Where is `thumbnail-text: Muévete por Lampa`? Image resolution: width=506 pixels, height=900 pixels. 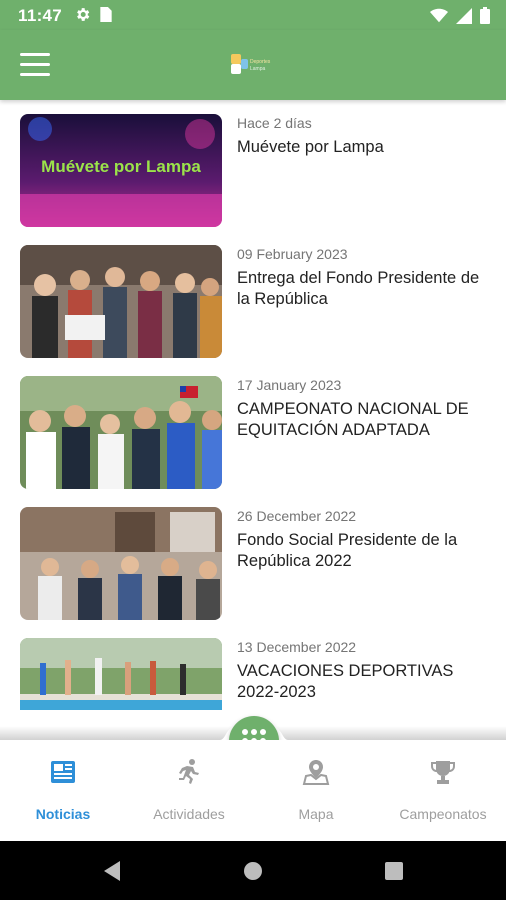 thumbnail-text: Muévete por Lampa is located at coordinates (121, 166).